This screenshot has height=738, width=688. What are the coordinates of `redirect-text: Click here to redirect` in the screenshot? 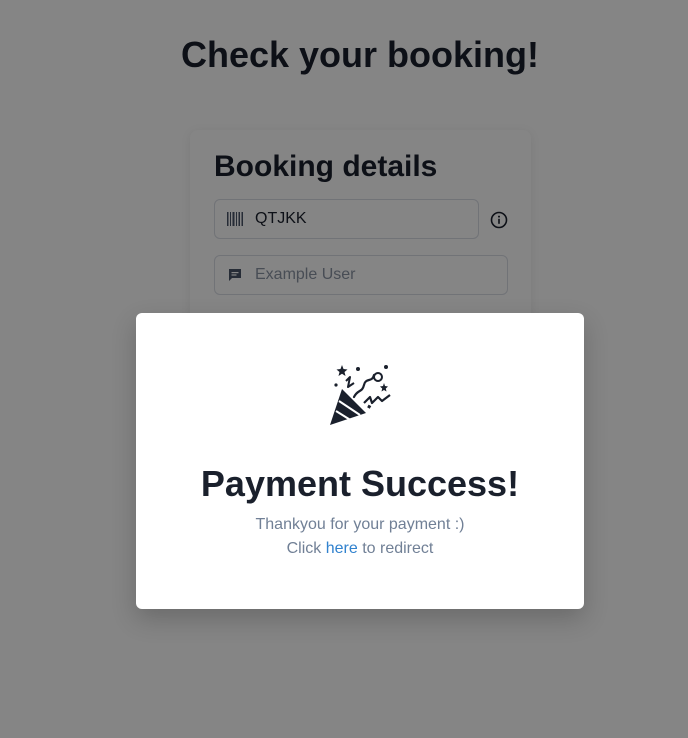 It's located at (360, 549).